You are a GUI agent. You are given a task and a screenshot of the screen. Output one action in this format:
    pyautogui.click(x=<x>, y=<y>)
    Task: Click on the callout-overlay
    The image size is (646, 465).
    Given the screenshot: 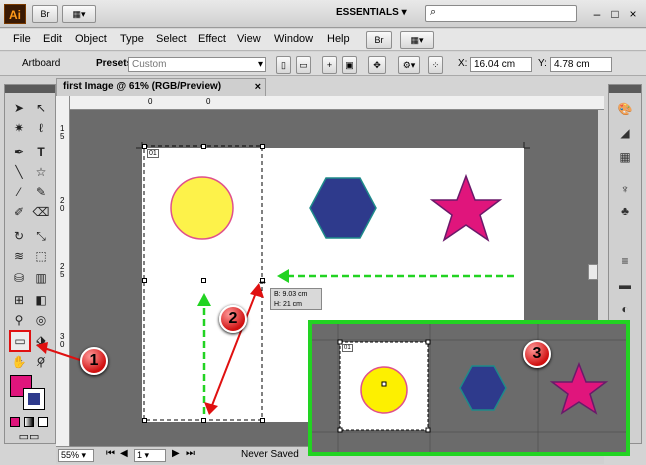 What is the action you would take?
    pyautogui.click(x=58, y=351)
    